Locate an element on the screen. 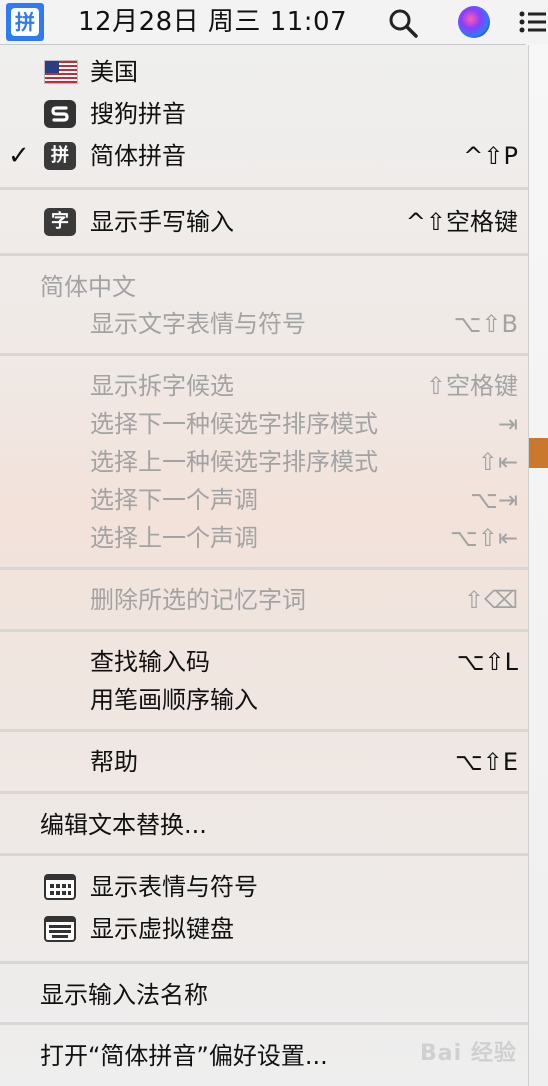  pinyin-icon: 拼 is located at coordinates (60, 156).